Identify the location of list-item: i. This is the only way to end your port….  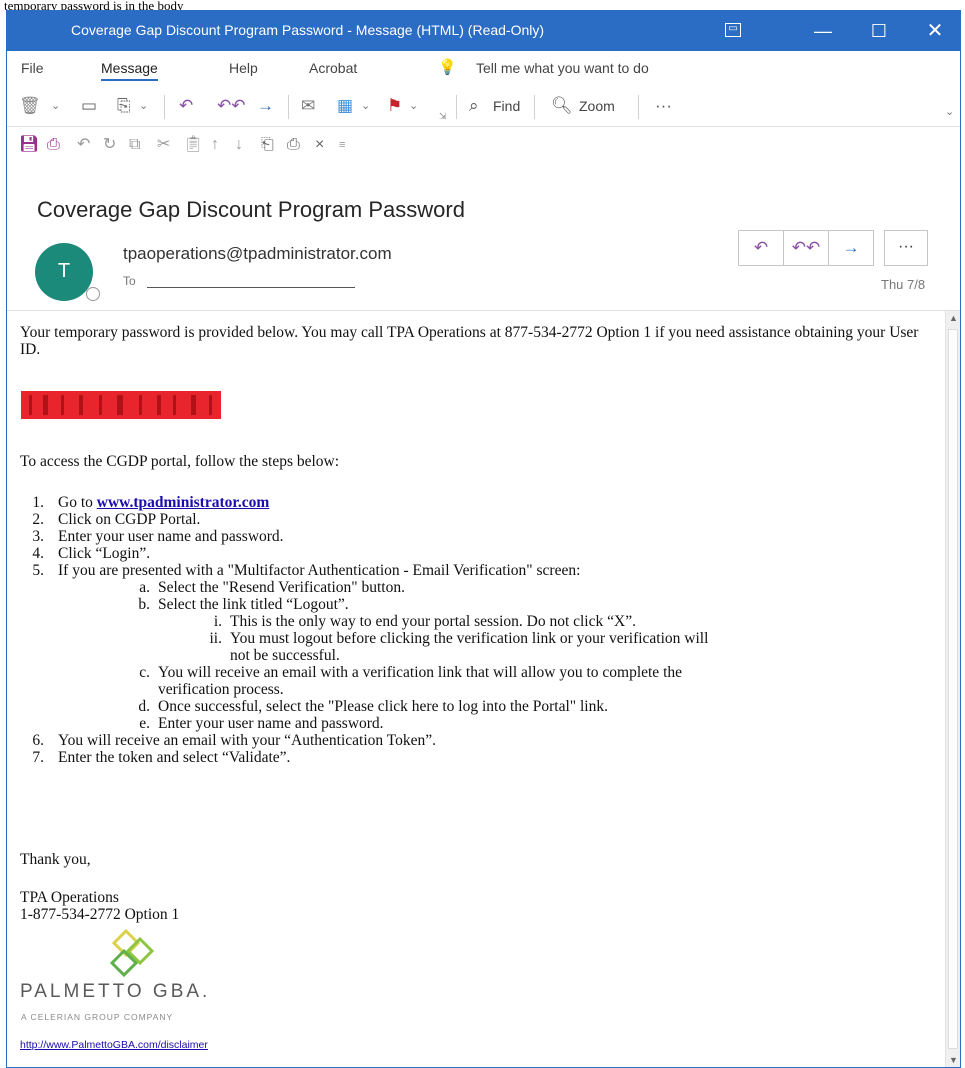
(477, 621).